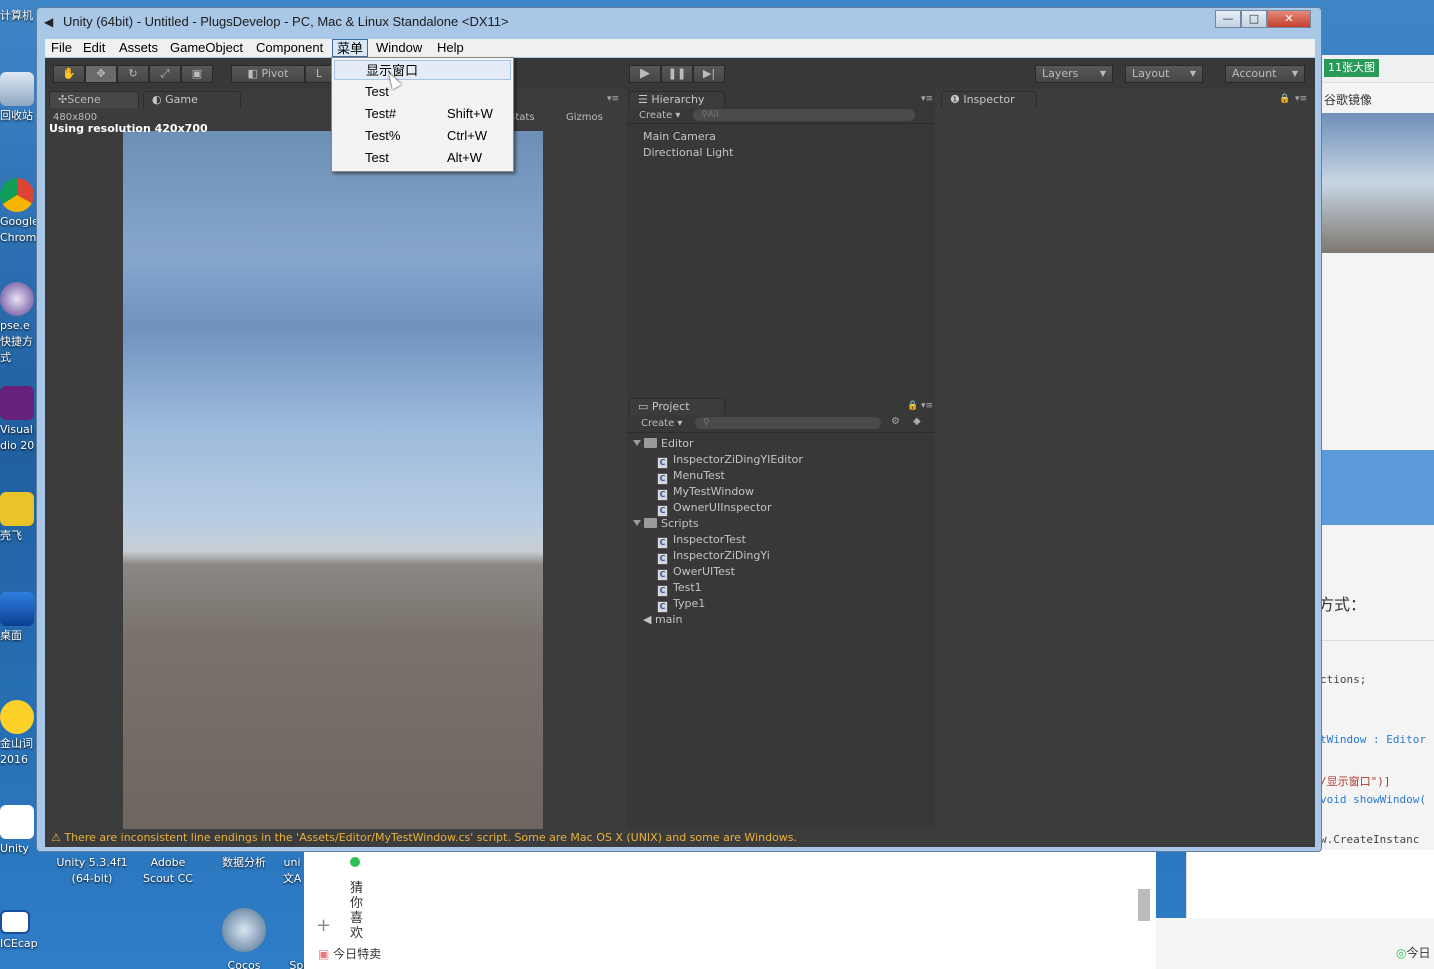 The image size is (1434, 969). What do you see at coordinates (989, 99) in the screenshot?
I see `tab-inspector: ❶ Inspector` at bounding box center [989, 99].